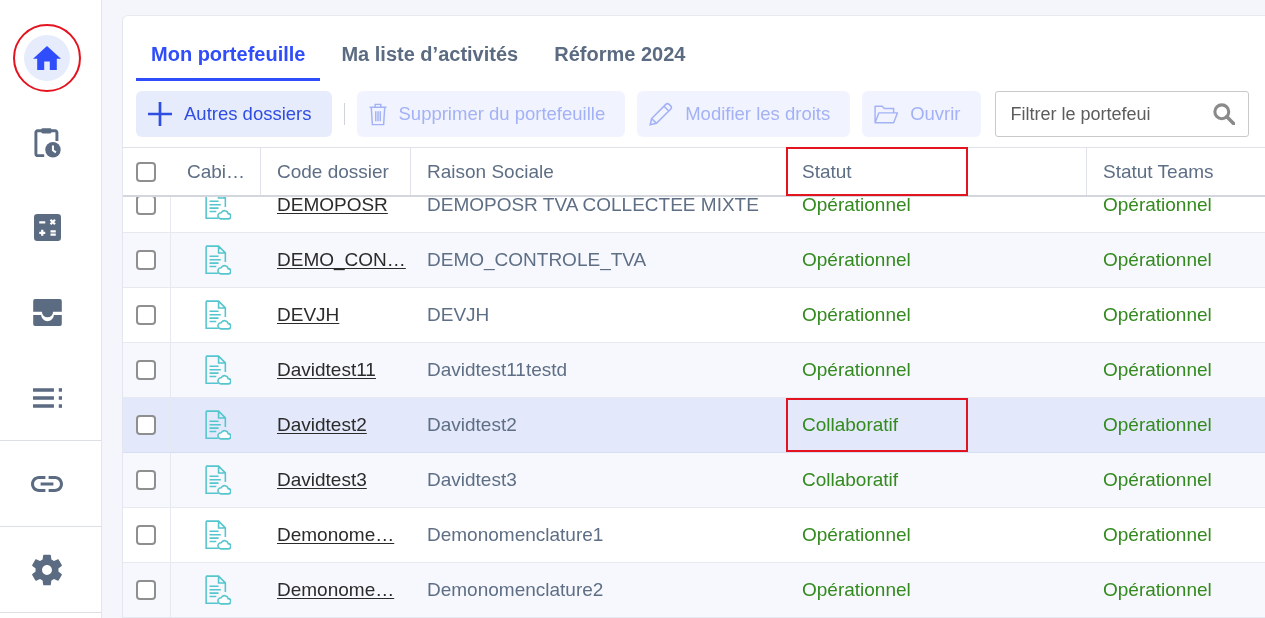 This screenshot has height=618, width=1265. I want to click on dossier-link: Davidtest2, so click(322, 425).